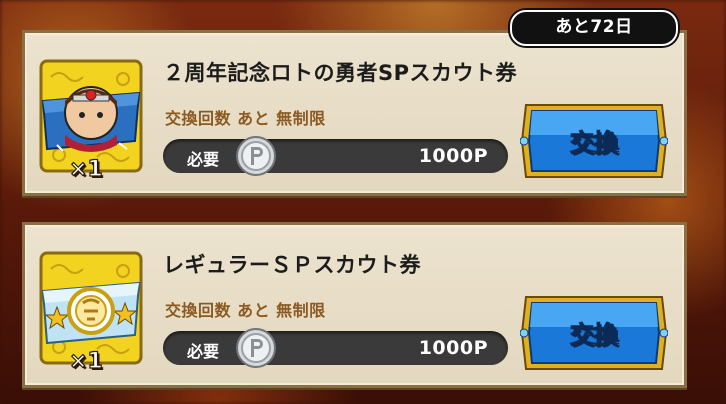  Describe the element at coordinates (340, 73) in the screenshot. I see `item-title: ２周年記念ロトの勇者SPスカウト券` at that location.